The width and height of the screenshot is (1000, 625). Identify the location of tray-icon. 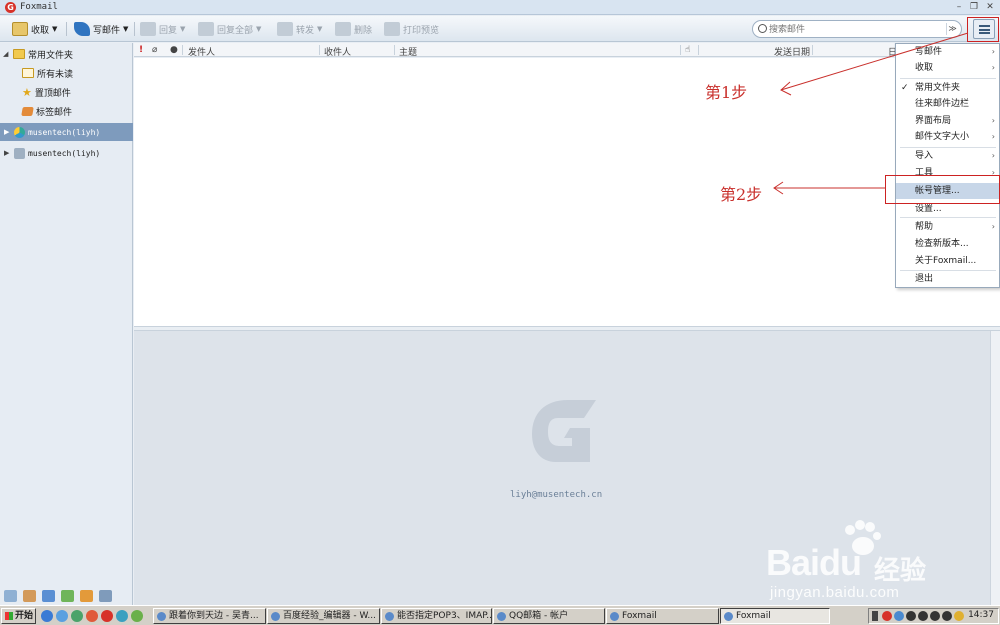
(899, 616).